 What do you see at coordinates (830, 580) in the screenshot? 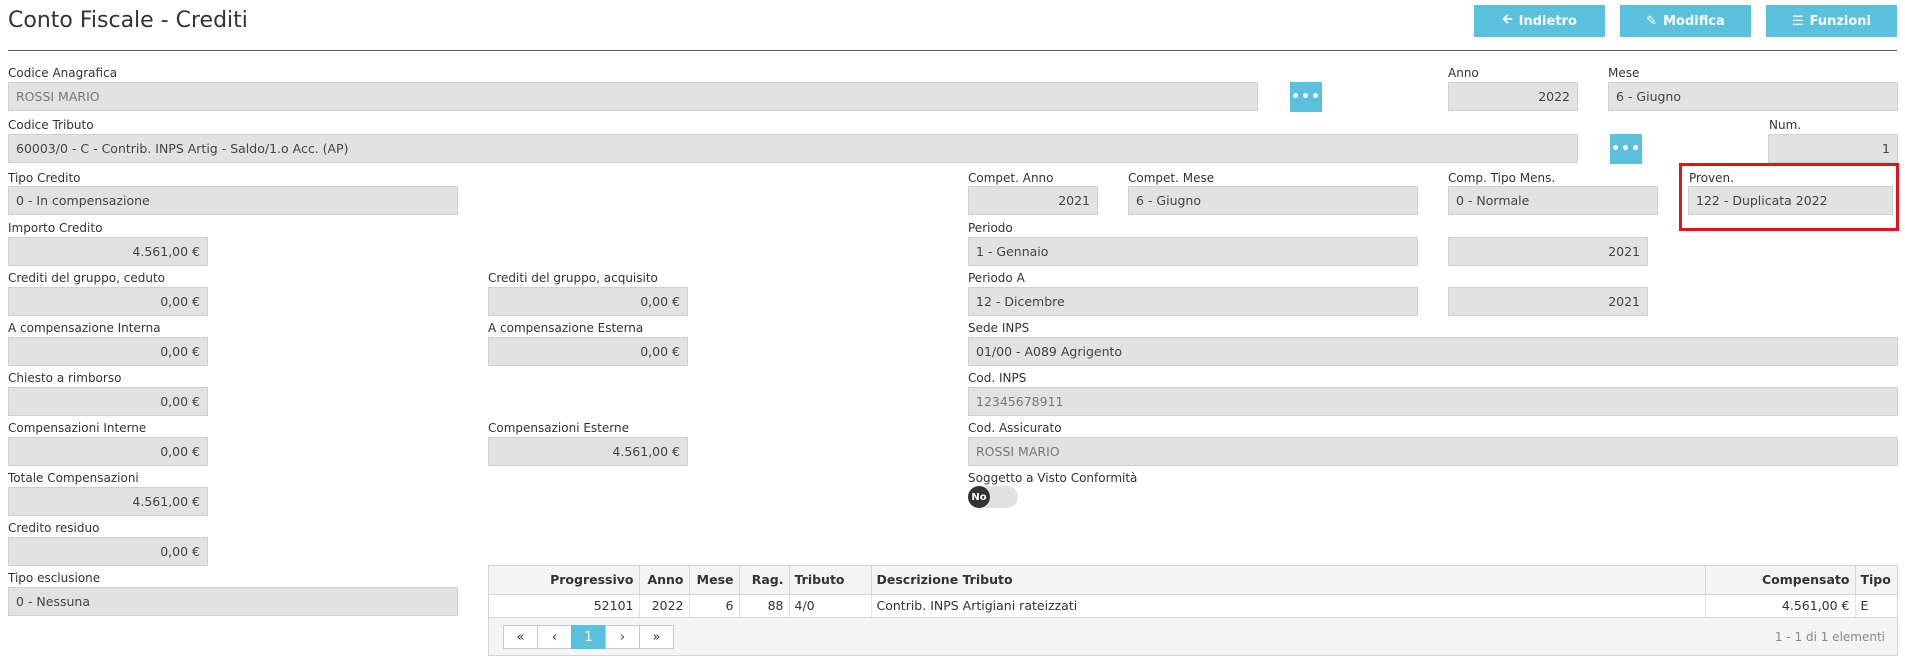
I see `col-tributo: Tributo` at bounding box center [830, 580].